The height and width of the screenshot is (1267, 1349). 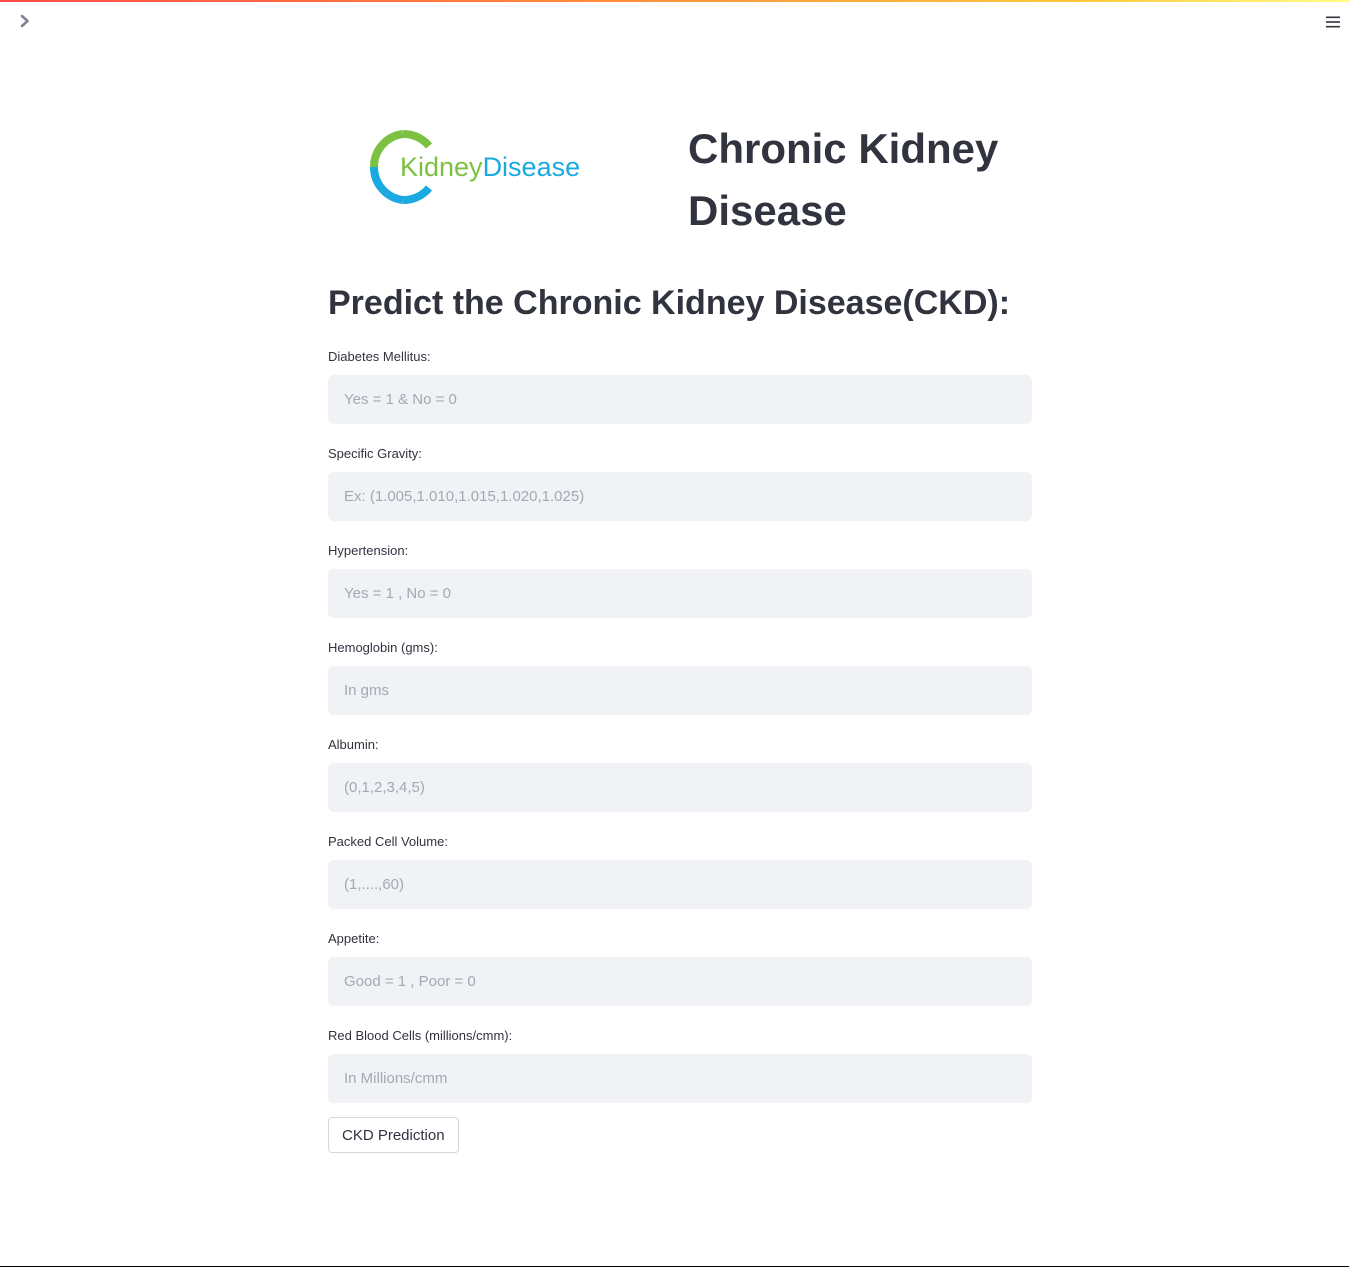 What do you see at coordinates (680, 183) in the screenshot?
I see `header-row: KidneyDisease Chronic Kidney Disease` at bounding box center [680, 183].